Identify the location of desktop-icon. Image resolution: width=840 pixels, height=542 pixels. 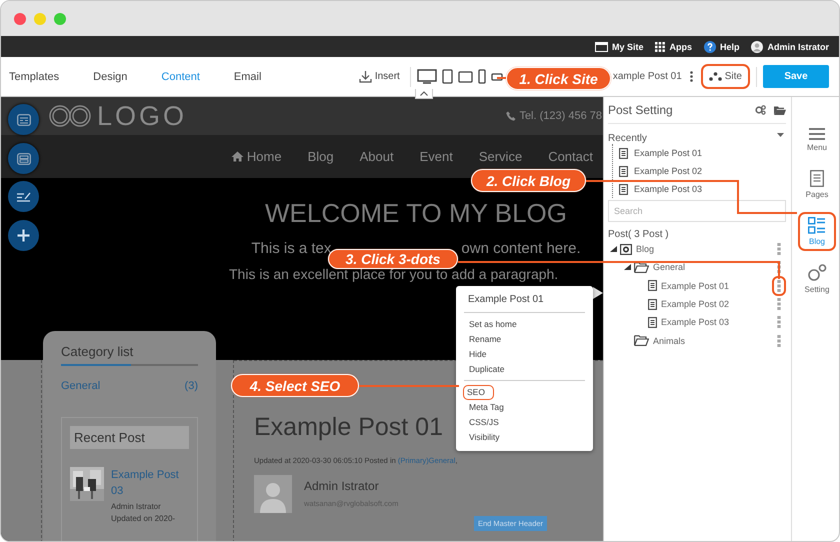
(426, 76).